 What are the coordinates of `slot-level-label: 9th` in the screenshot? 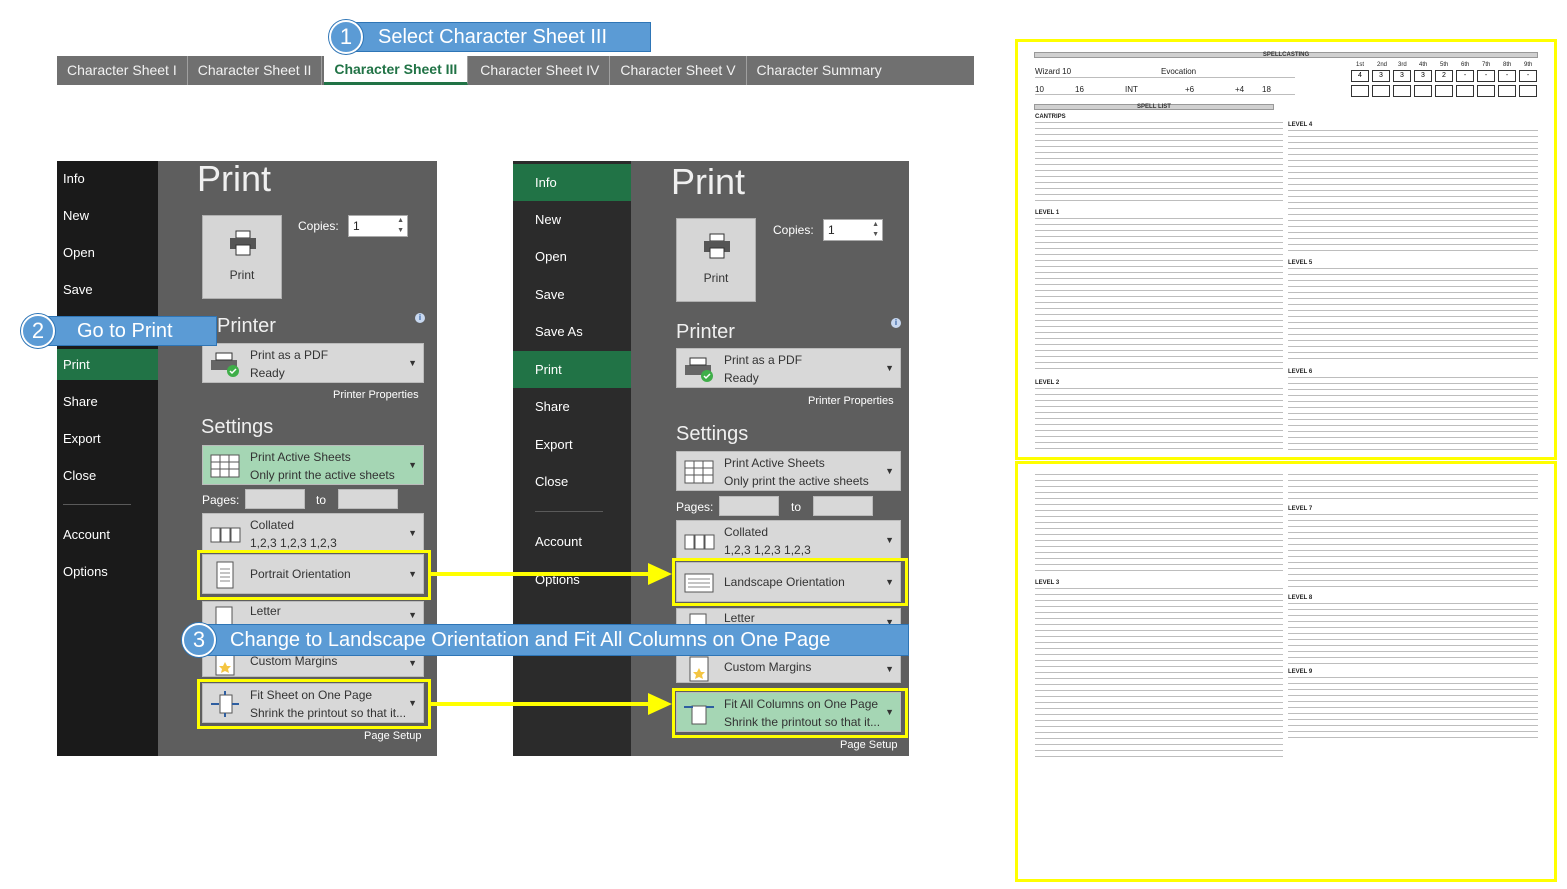 It's located at (1528, 65).